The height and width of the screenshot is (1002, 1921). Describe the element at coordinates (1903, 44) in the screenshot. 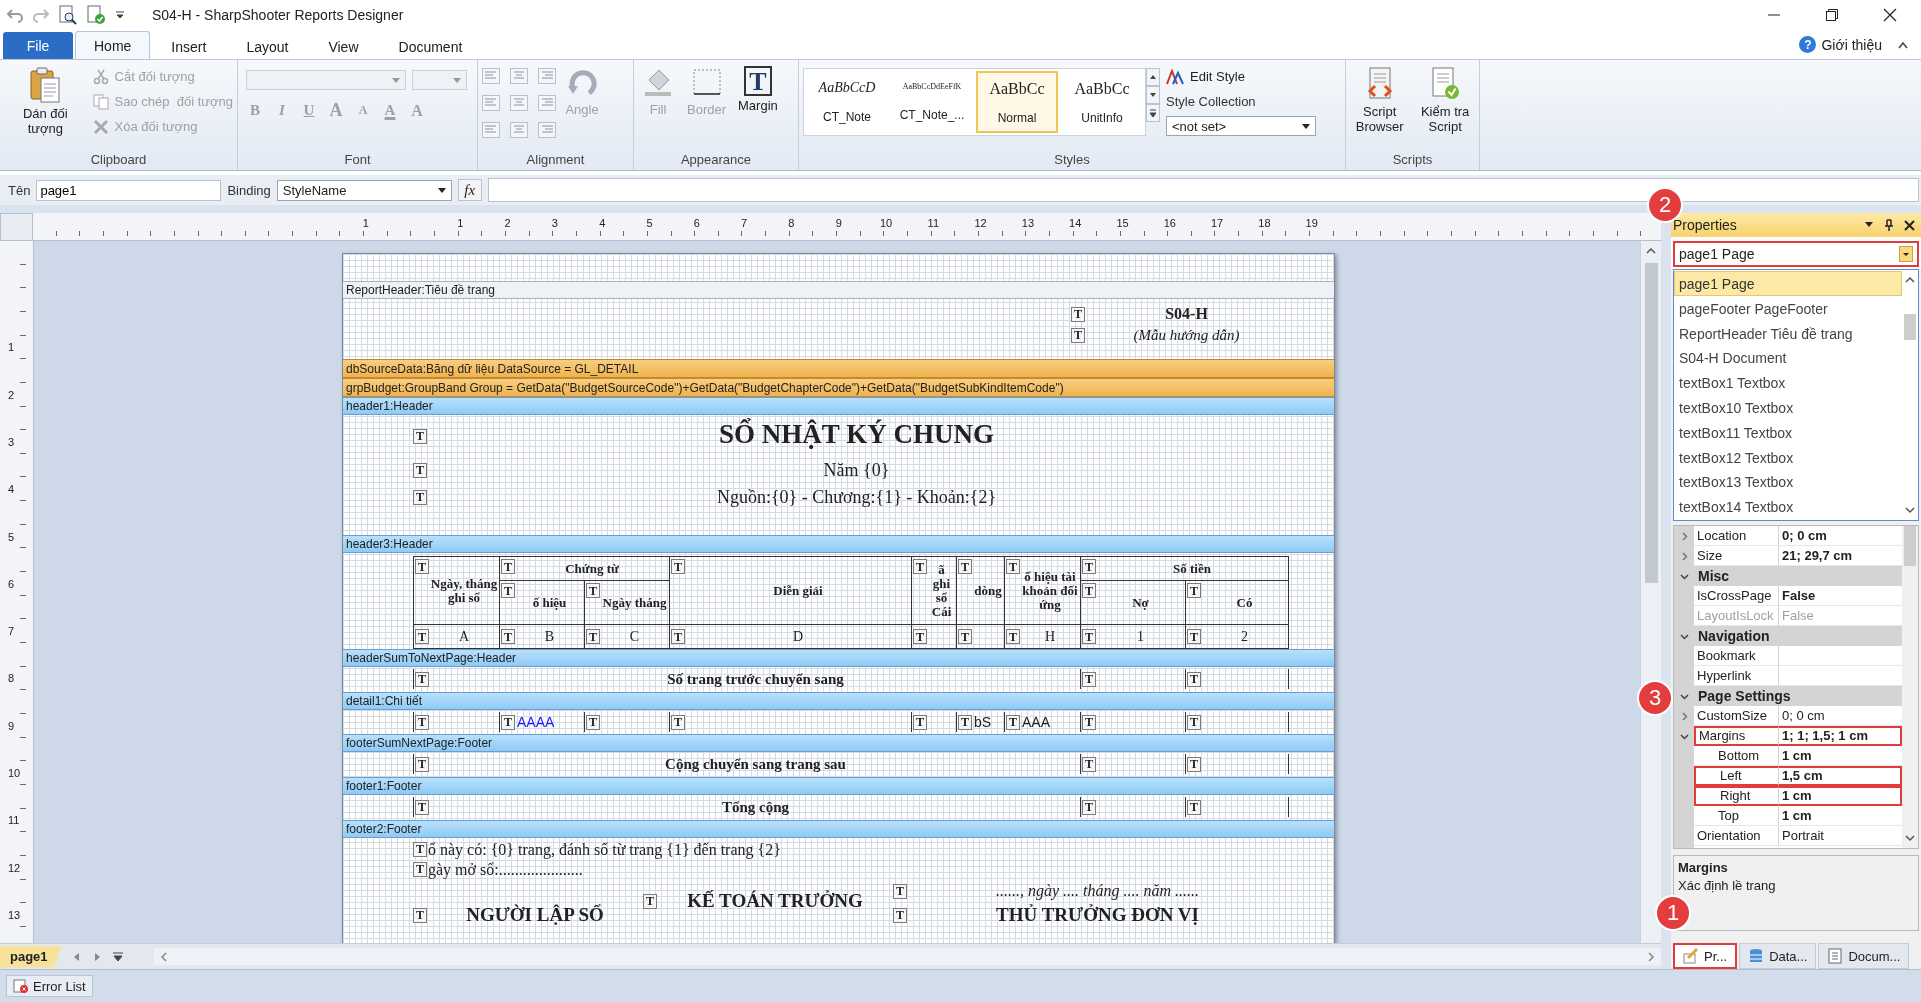

I see `collapse-ribbon-icon` at that location.